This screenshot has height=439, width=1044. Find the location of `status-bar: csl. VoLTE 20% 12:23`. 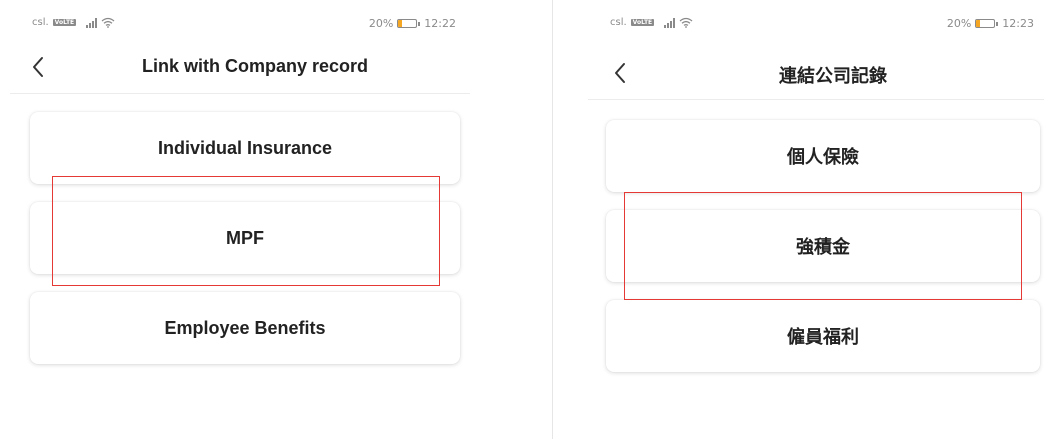

status-bar: csl. VoLTE 20% 12:23 is located at coordinates (816, 24).